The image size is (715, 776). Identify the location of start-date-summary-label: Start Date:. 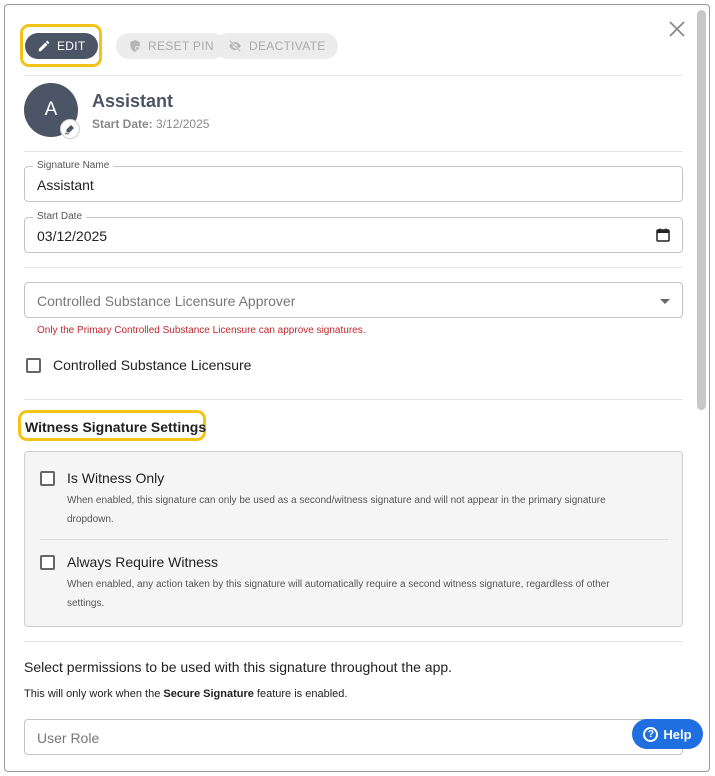
(122, 124).